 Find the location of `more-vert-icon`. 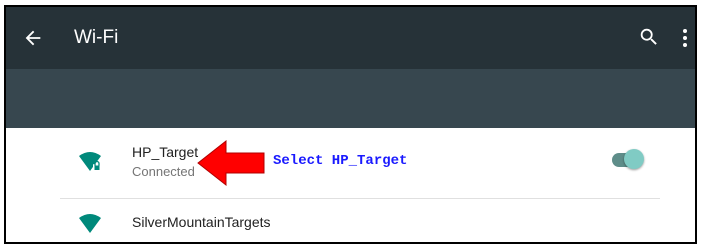

more-vert-icon is located at coordinates (685, 38).